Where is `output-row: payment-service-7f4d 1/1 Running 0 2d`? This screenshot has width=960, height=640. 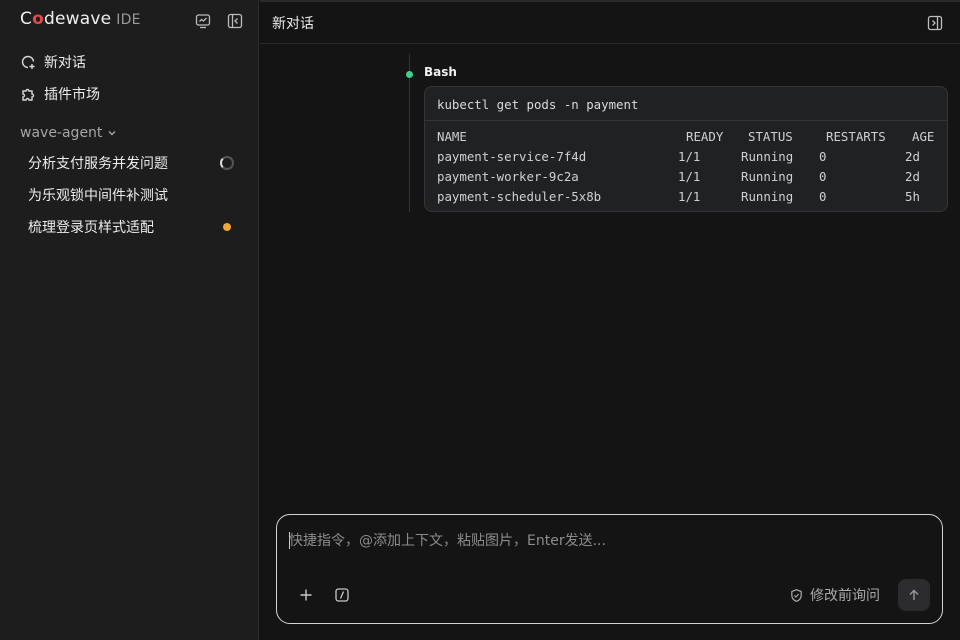 output-row: payment-service-7f4d 1/1 Running 0 2d is located at coordinates (686, 157).